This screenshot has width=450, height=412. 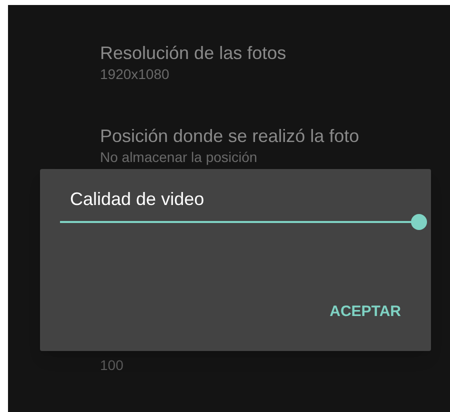 What do you see at coordinates (194, 53) in the screenshot?
I see `setting-title: Resolución de las fotos` at bounding box center [194, 53].